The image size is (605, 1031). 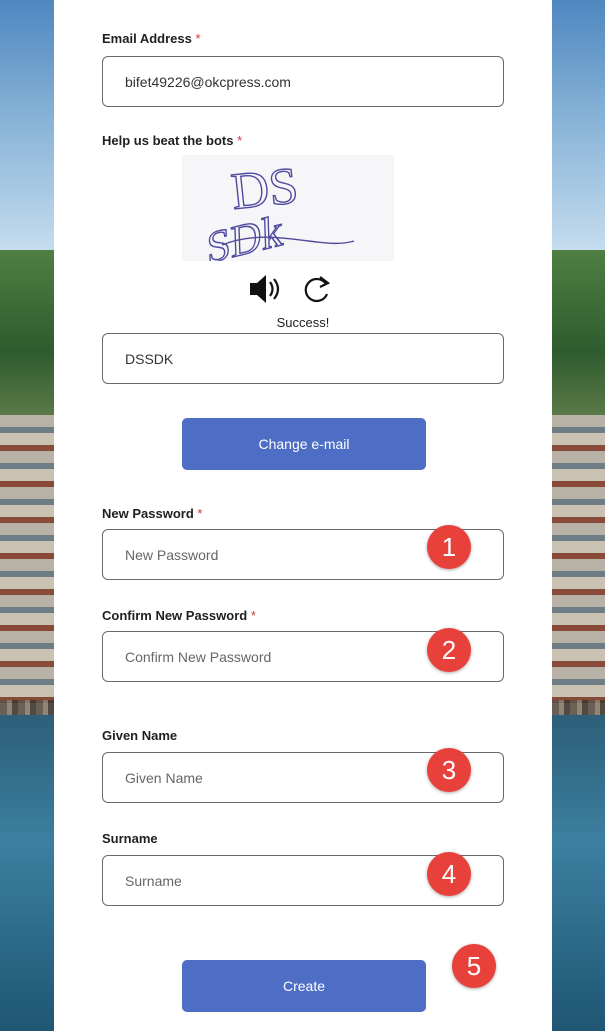 What do you see at coordinates (449, 547) in the screenshot?
I see `annotation-badge-1: 1` at bounding box center [449, 547].